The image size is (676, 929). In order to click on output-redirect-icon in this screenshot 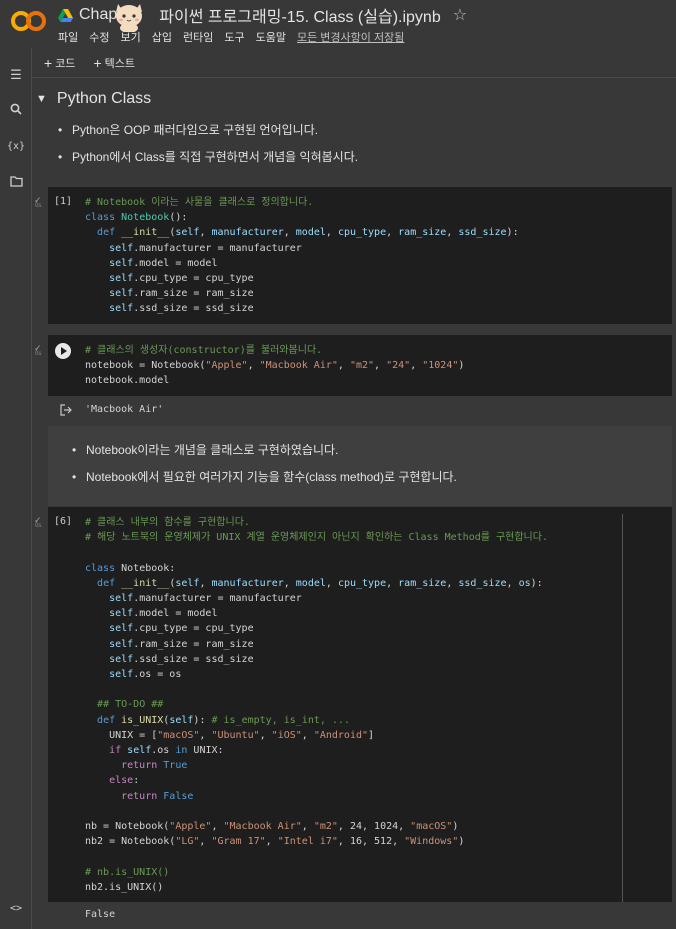, I will do `click(67, 411)`.